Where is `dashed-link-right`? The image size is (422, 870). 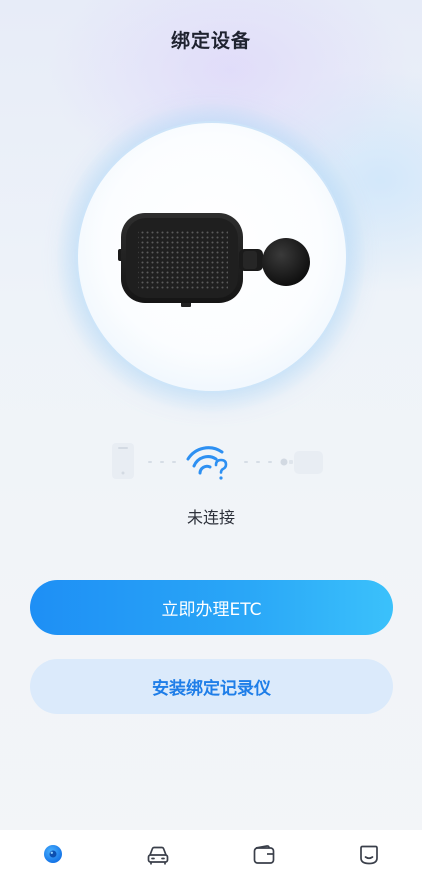 dashed-link-right is located at coordinates (258, 462).